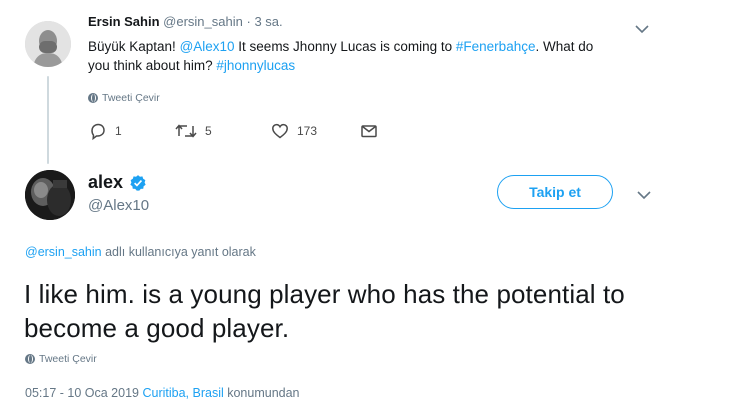 The height and width of the screenshot is (415, 739). What do you see at coordinates (118, 131) in the screenshot?
I see `reply-count: 1` at bounding box center [118, 131].